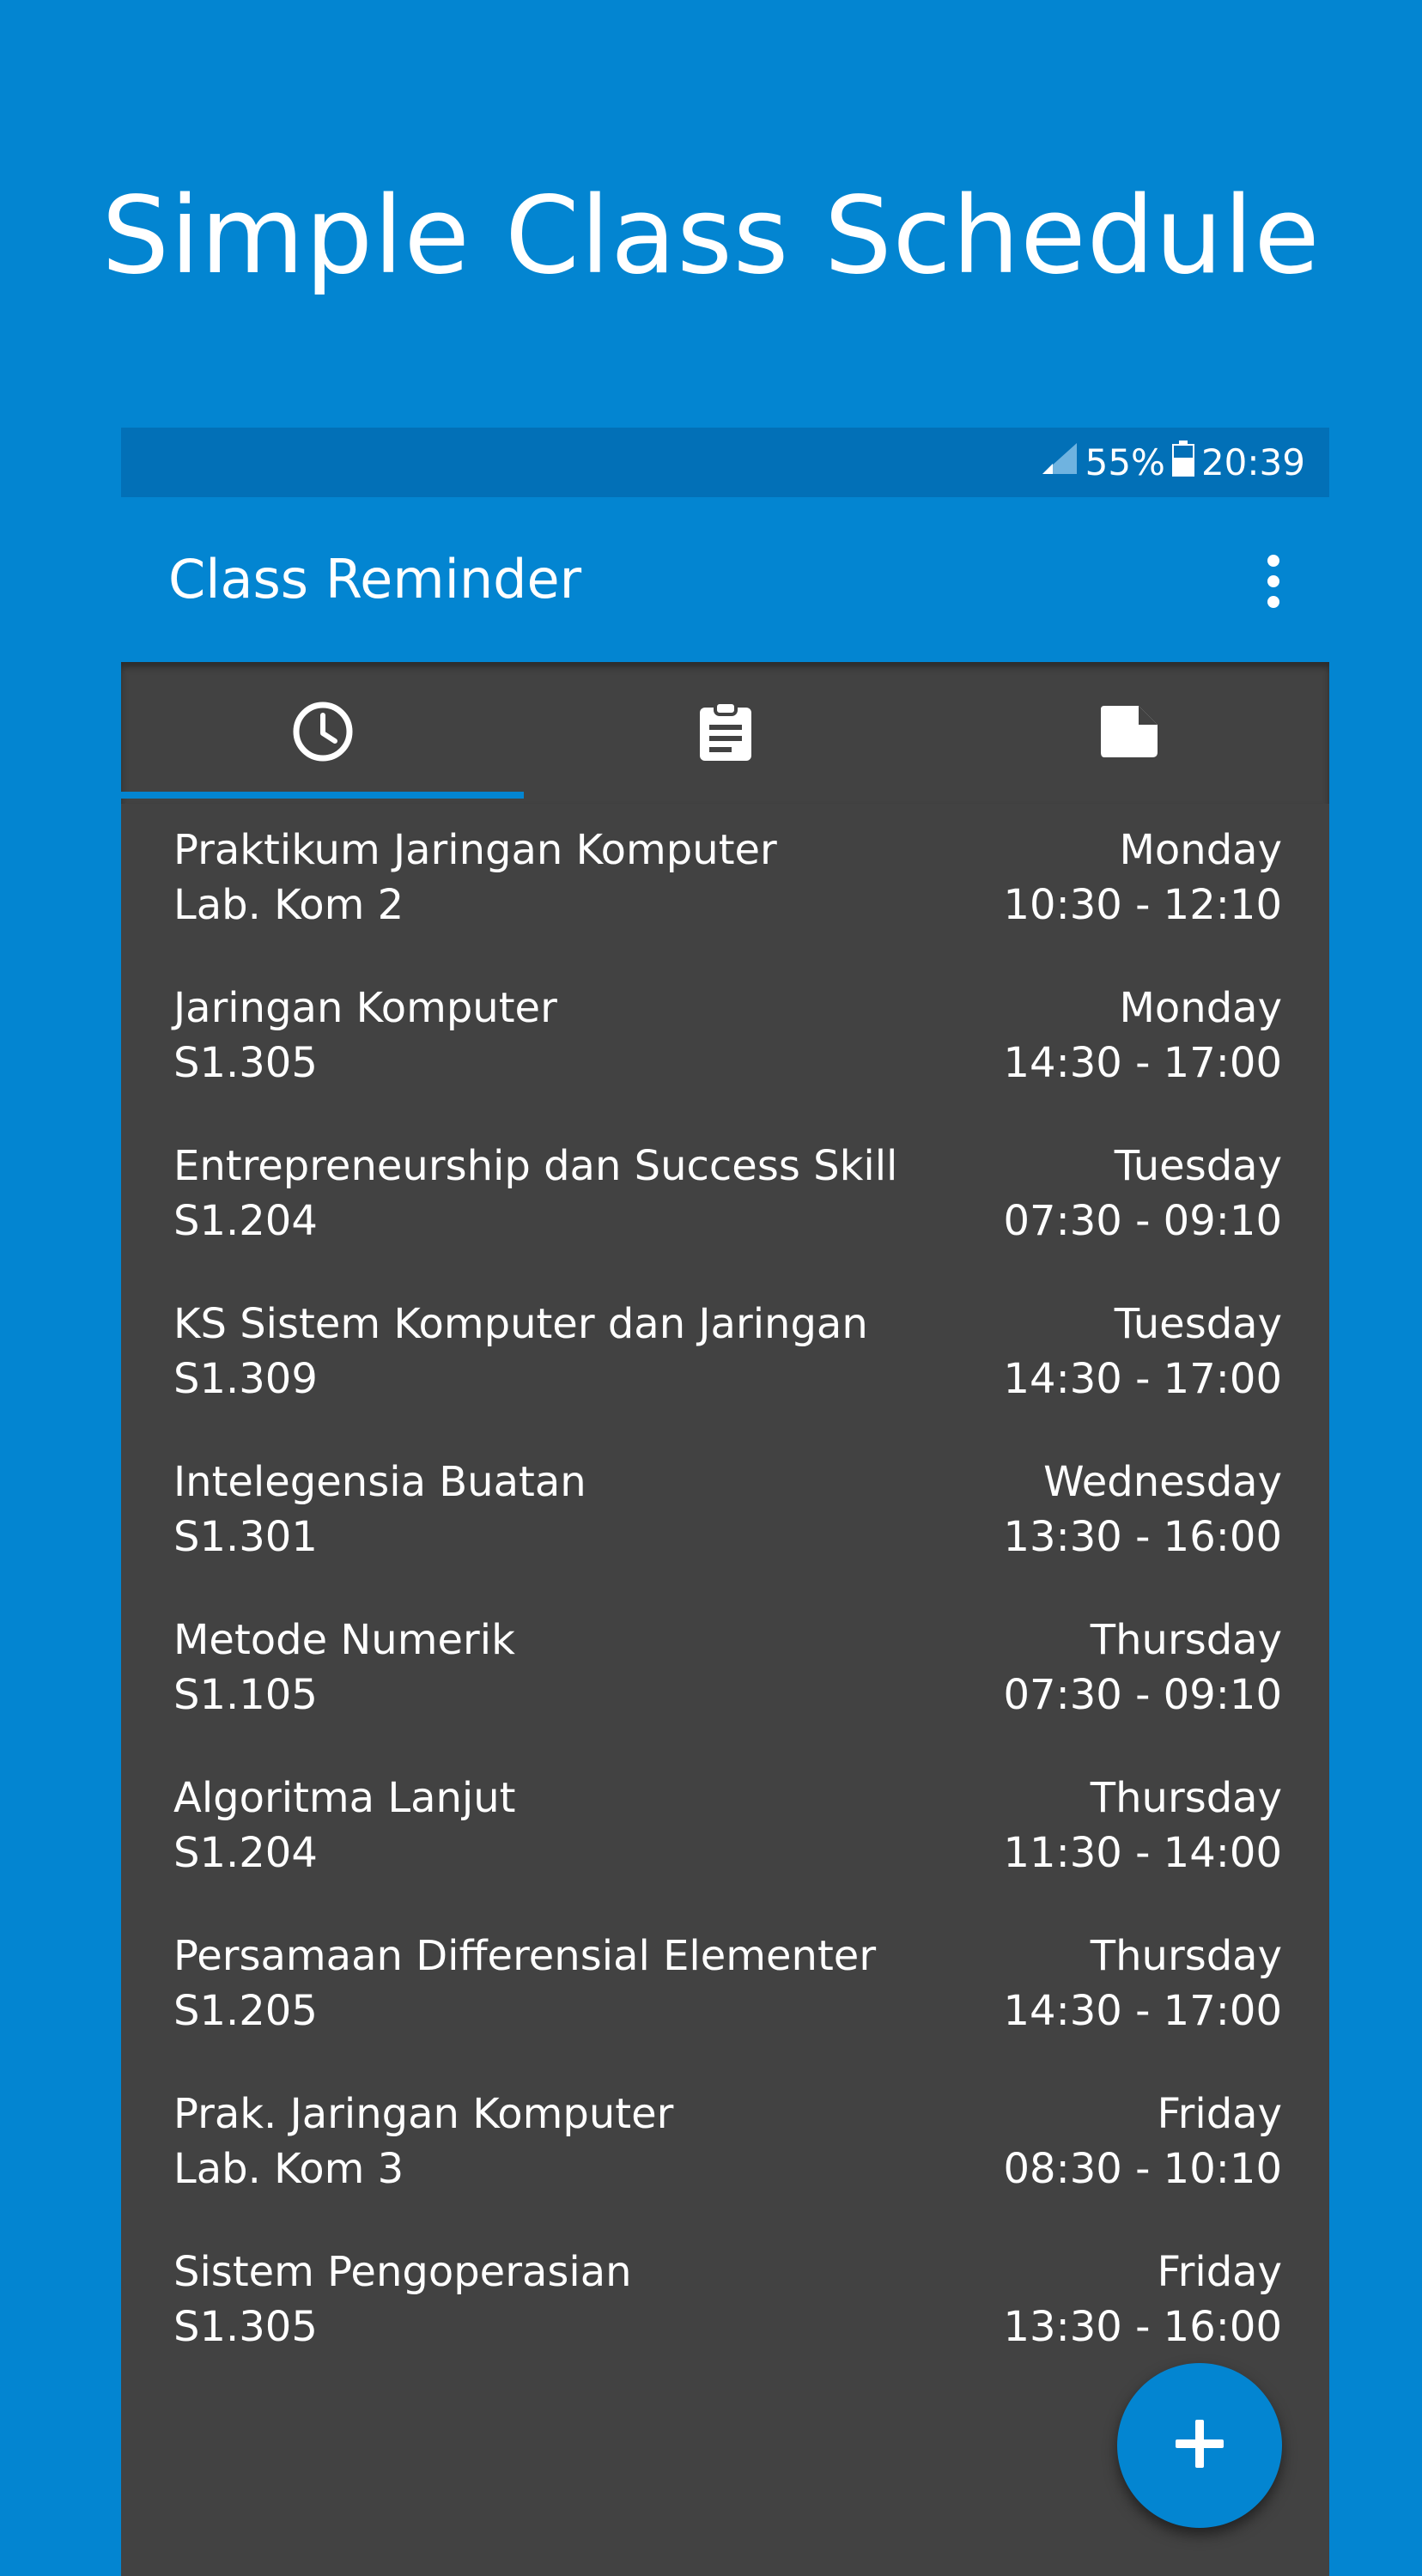  Describe the element at coordinates (1060, 463) in the screenshot. I see `signal-icon` at that location.